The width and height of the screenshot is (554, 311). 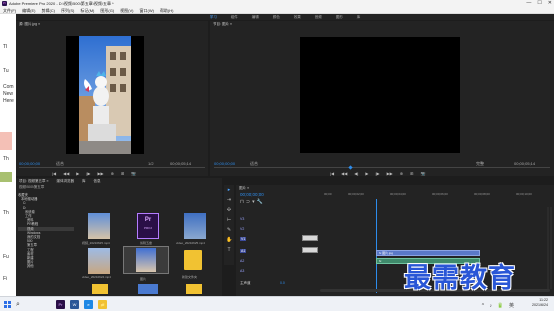 What do you see at coordinates (229, 220) in the screenshot?
I see `razor-tool-icon: ⊢` at bounding box center [229, 220].